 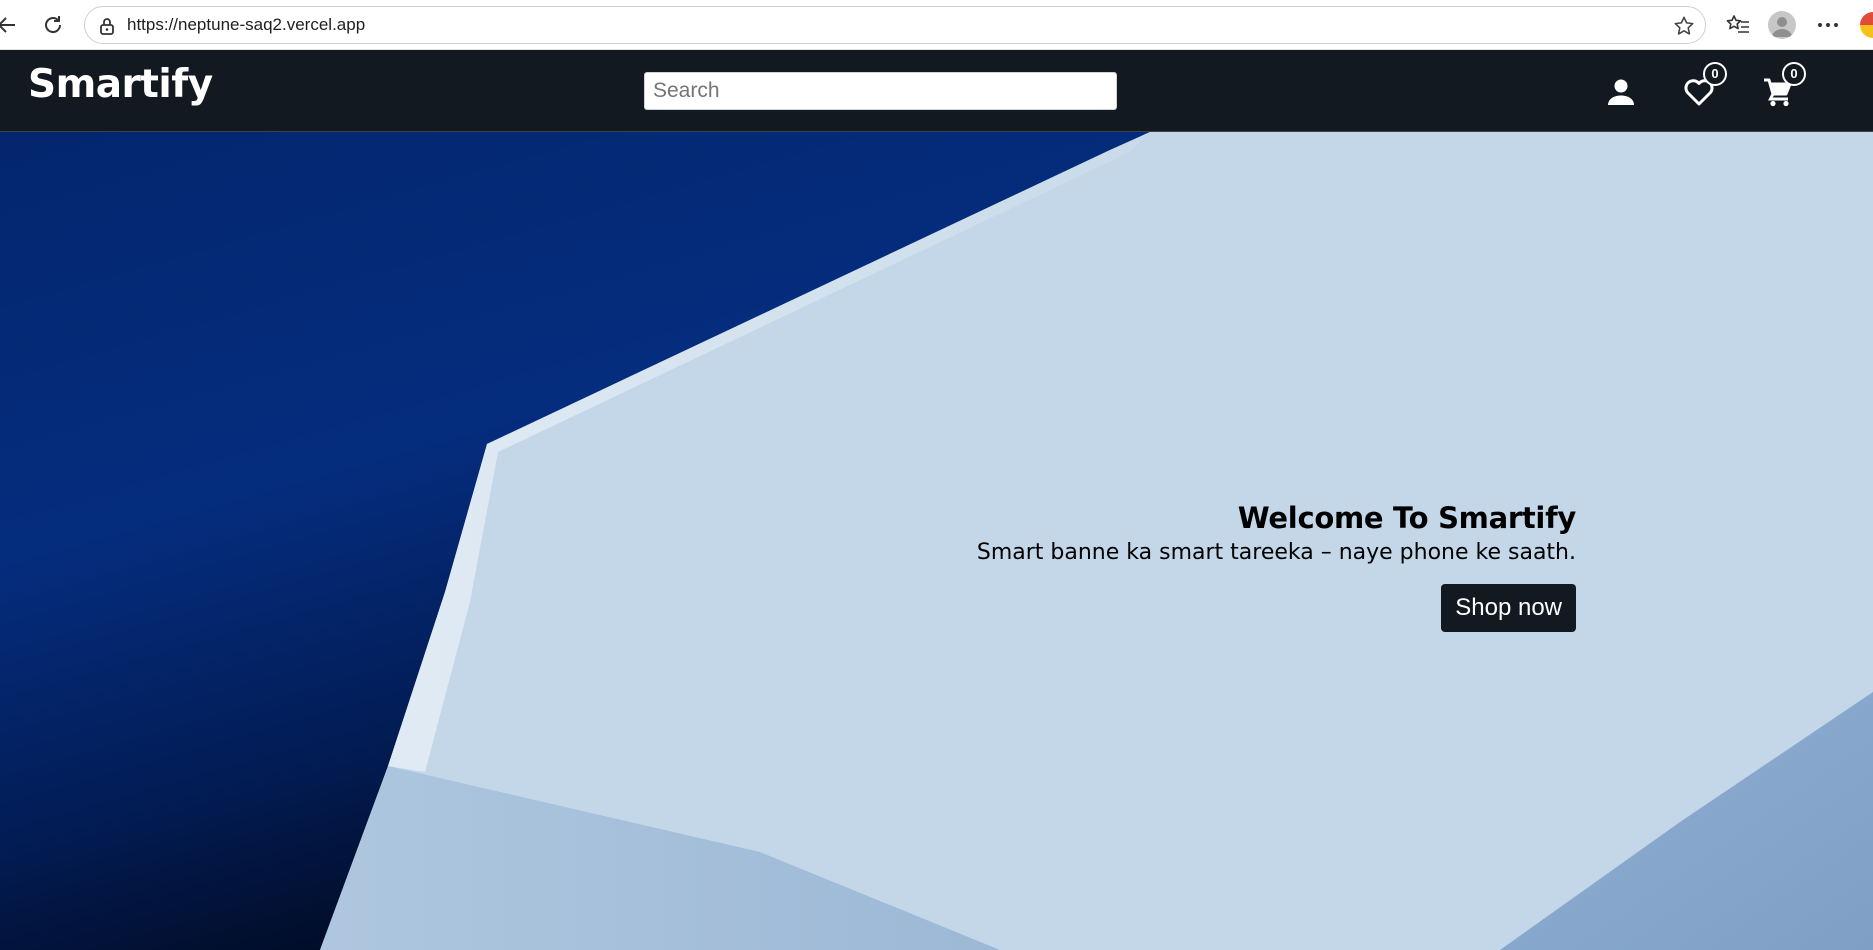 What do you see at coordinates (1738, 25) in the screenshot?
I see `favorites-icon` at bounding box center [1738, 25].